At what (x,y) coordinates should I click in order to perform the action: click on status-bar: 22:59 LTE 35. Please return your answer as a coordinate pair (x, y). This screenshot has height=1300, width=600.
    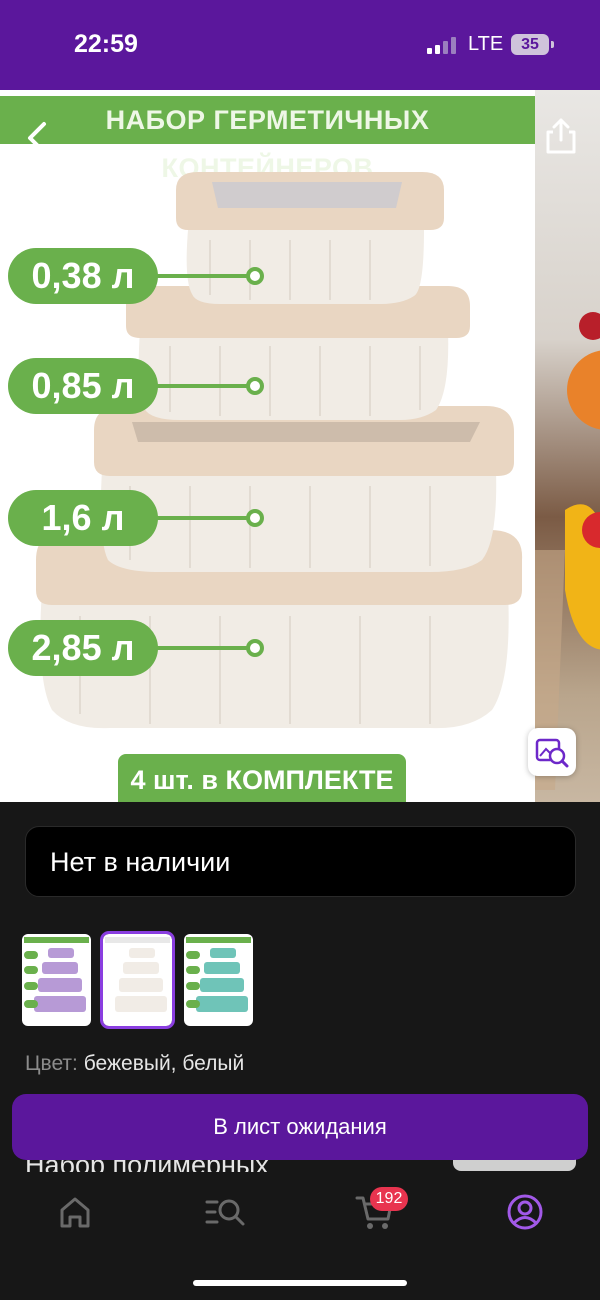
    Looking at the image, I should click on (300, 45).